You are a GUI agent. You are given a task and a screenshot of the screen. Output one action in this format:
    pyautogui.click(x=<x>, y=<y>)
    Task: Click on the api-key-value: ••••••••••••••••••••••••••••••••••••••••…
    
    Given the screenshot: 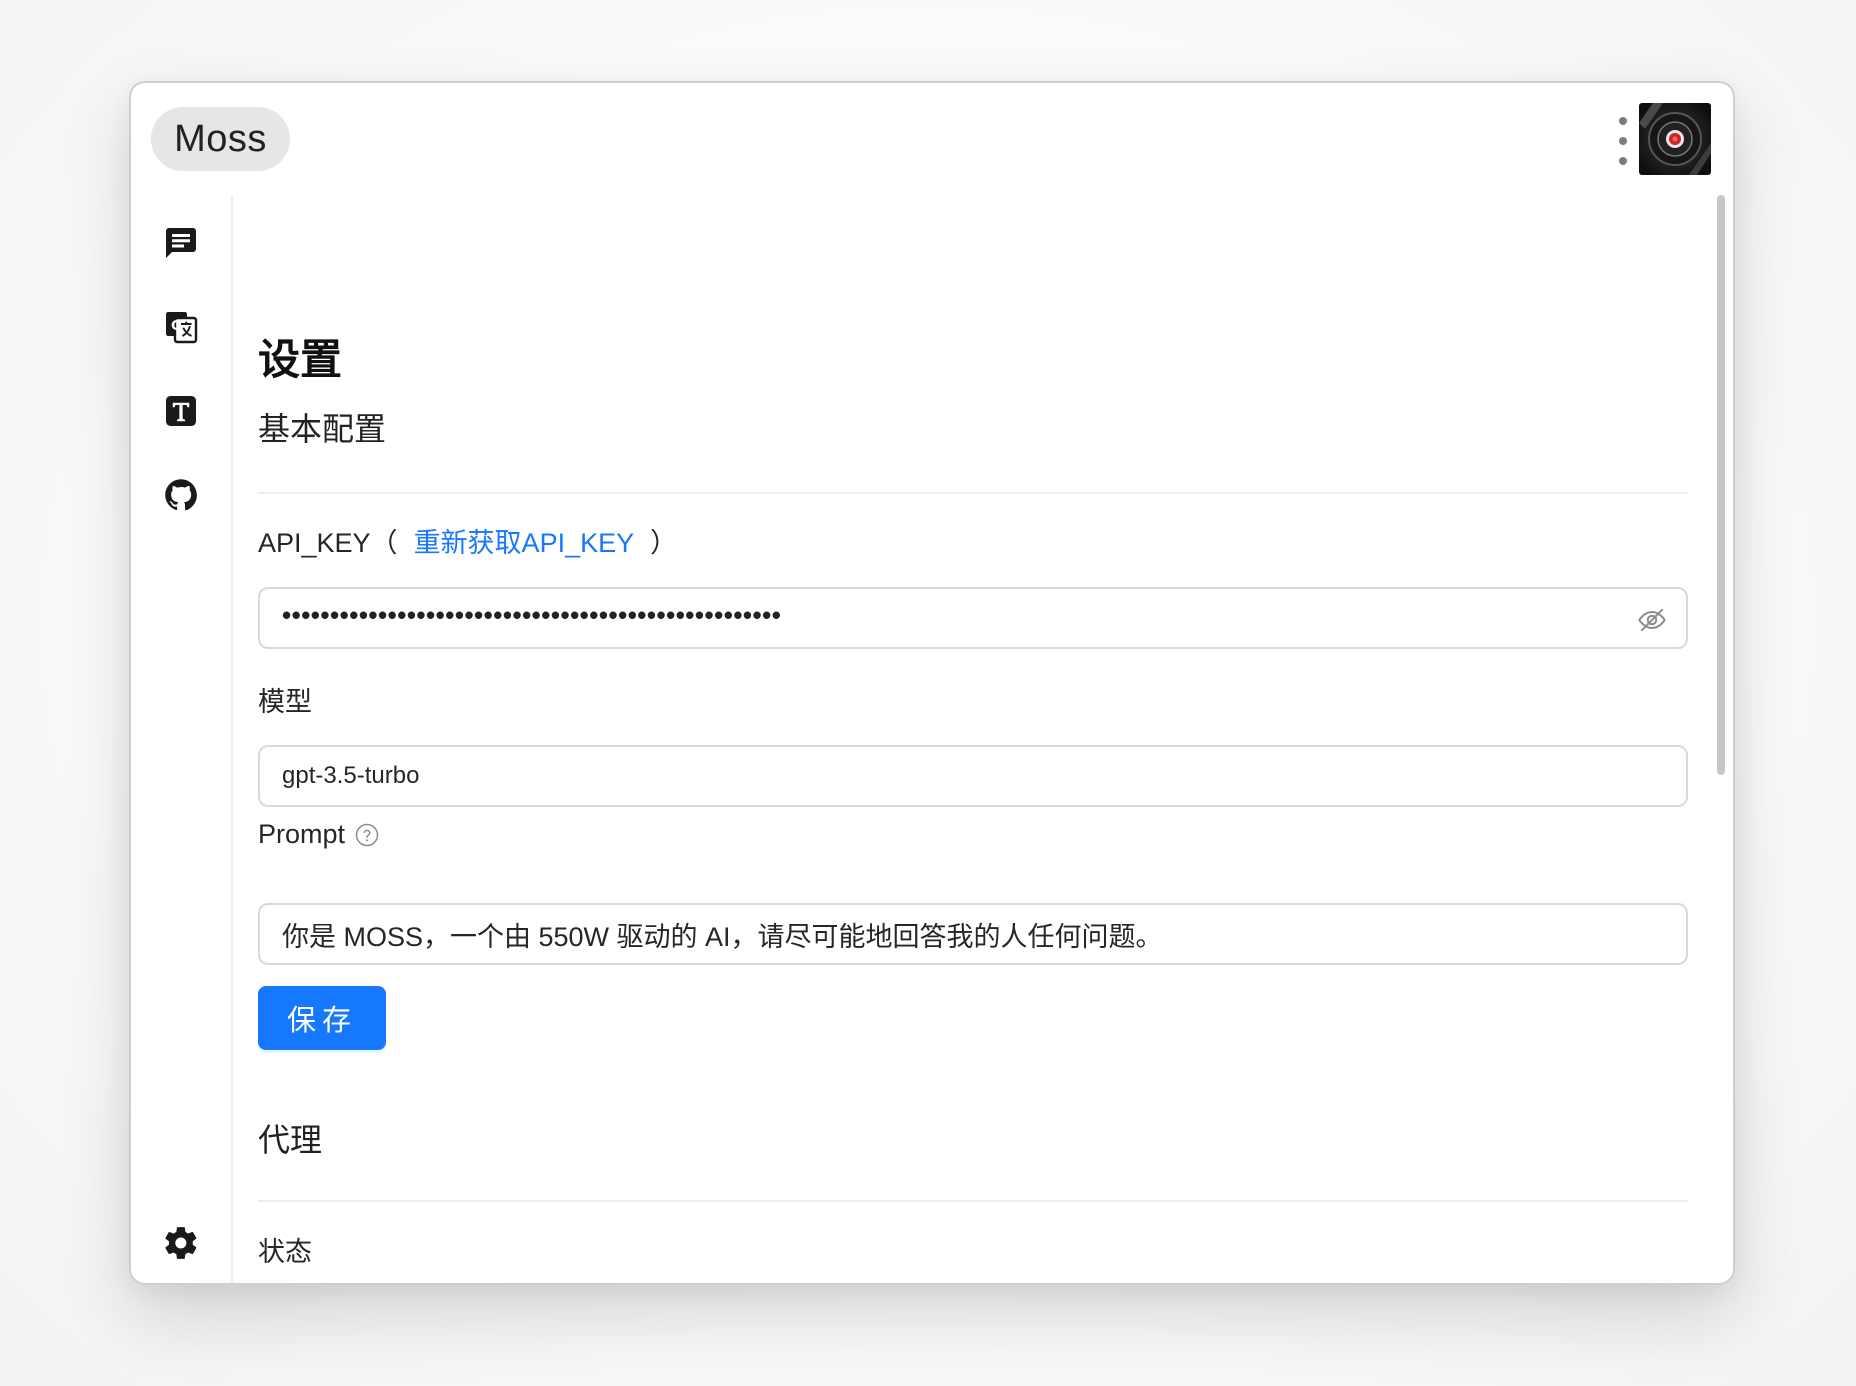 What is the action you would take?
    pyautogui.click(x=532, y=614)
    